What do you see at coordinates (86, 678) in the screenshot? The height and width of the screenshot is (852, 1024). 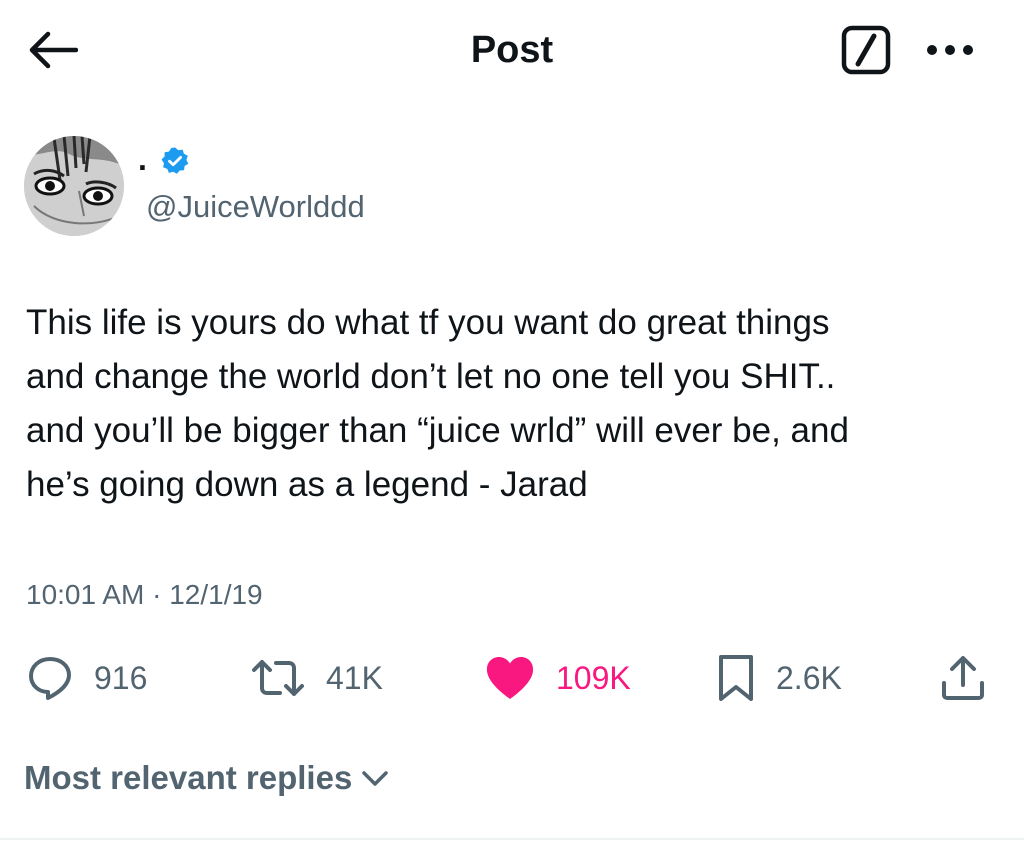 I see `reply-button: 916` at bounding box center [86, 678].